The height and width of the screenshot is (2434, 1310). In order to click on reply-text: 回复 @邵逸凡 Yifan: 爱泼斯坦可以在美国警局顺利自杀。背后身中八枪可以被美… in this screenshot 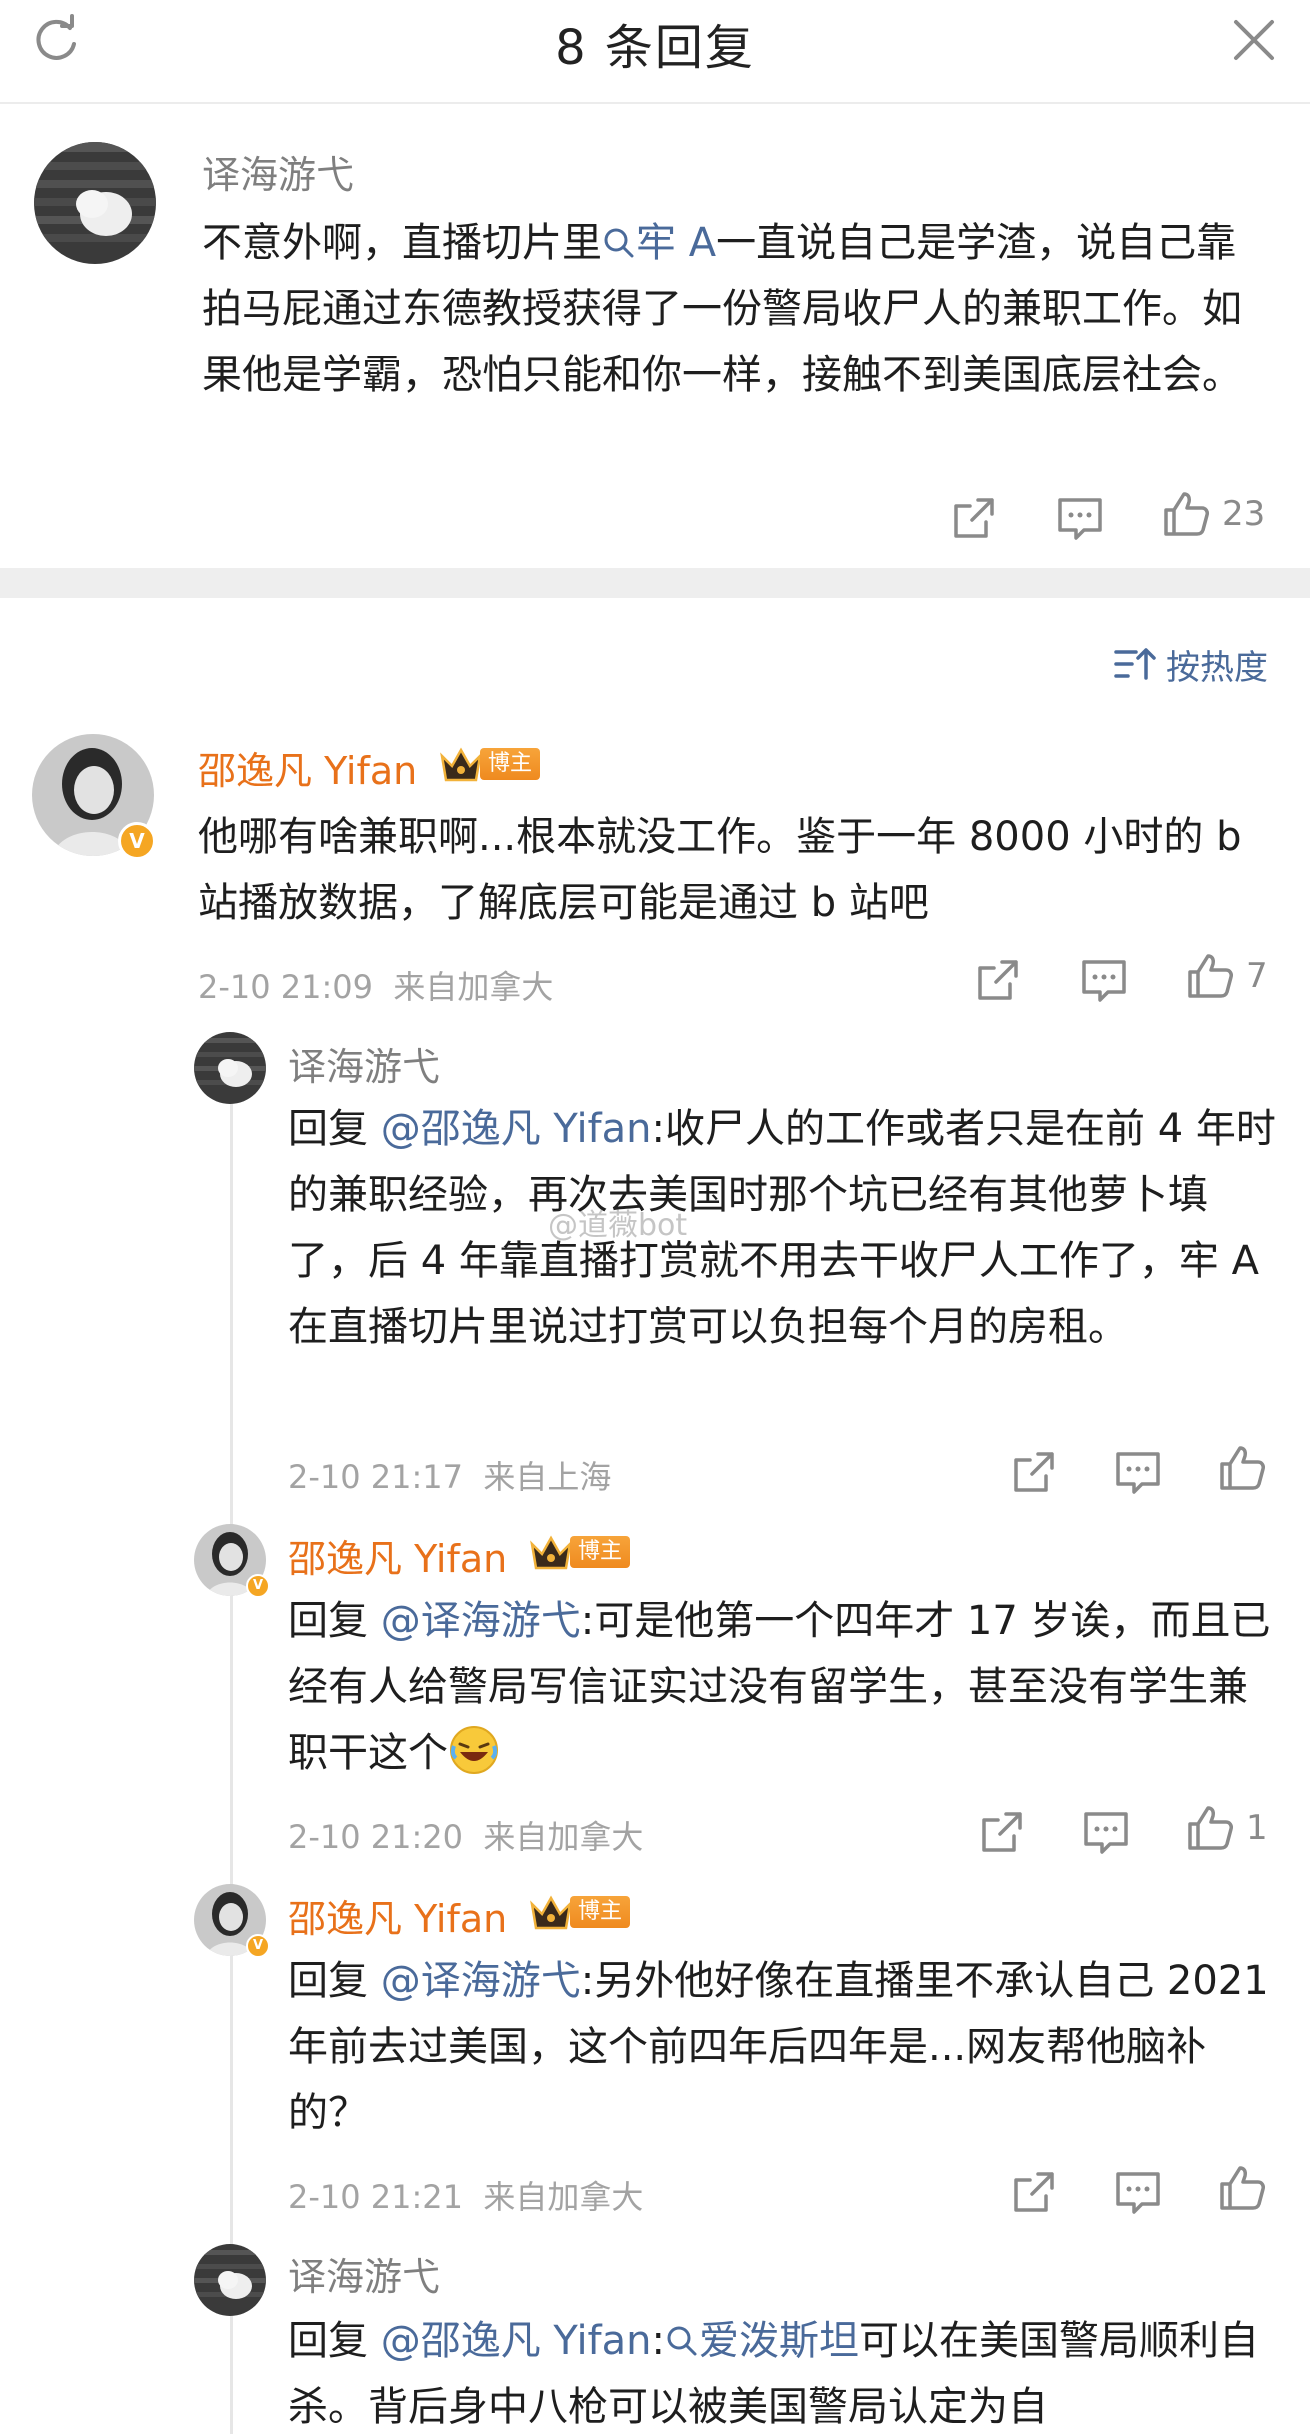, I will do `click(773, 2374)`.